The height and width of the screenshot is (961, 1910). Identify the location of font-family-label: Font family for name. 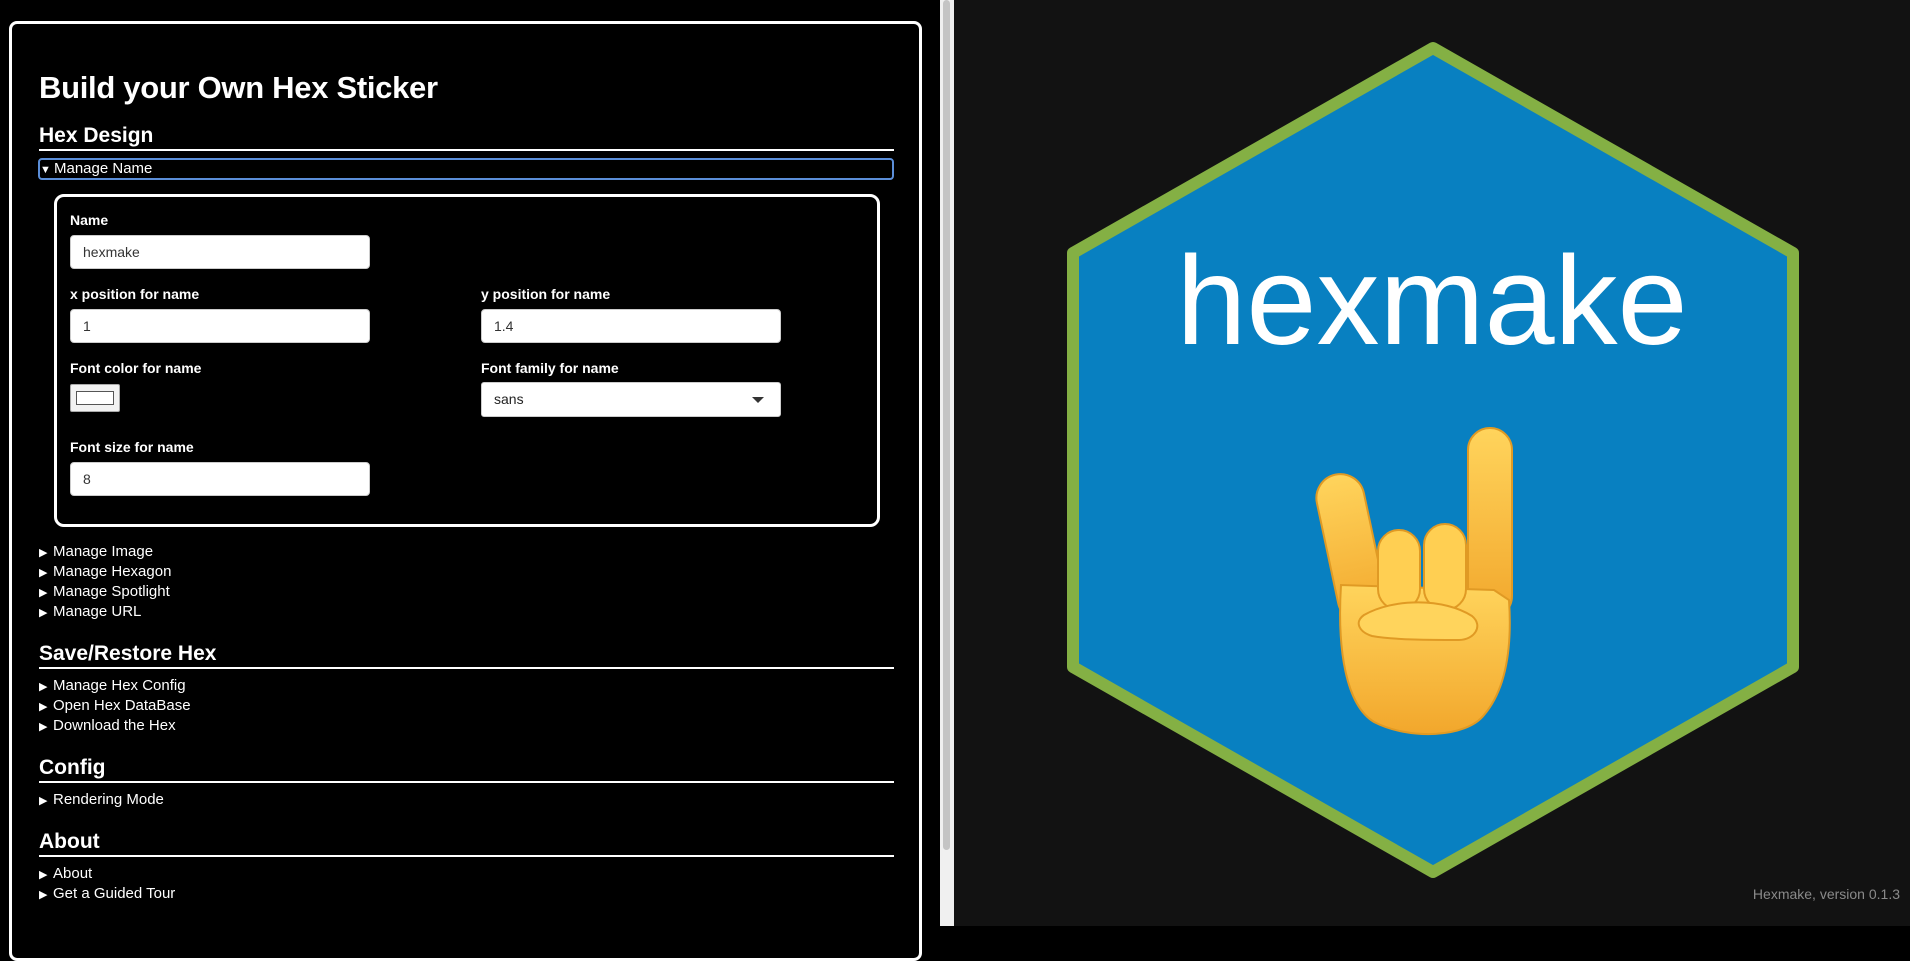
(550, 368).